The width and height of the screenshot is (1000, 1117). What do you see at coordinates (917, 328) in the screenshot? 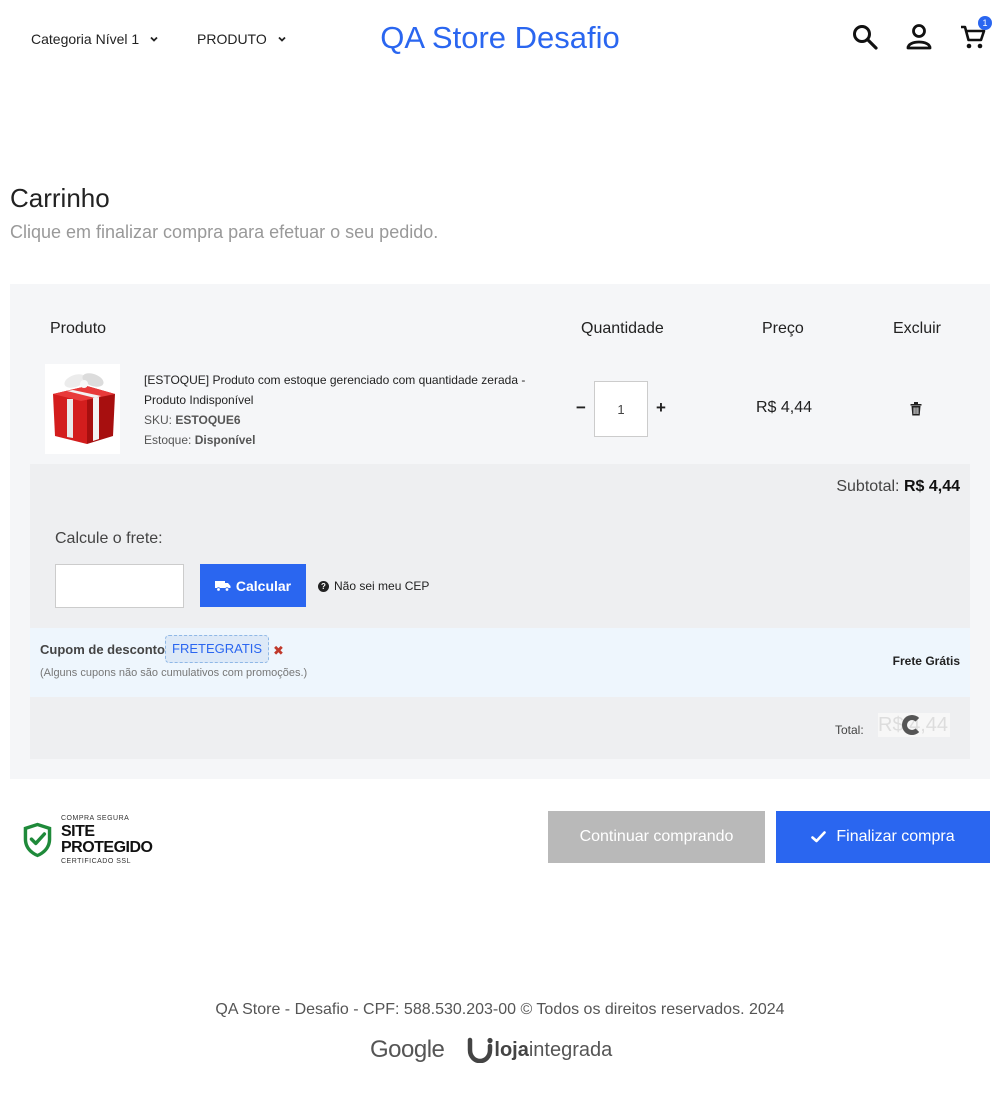
I see `column-header-remove: Excluir` at bounding box center [917, 328].